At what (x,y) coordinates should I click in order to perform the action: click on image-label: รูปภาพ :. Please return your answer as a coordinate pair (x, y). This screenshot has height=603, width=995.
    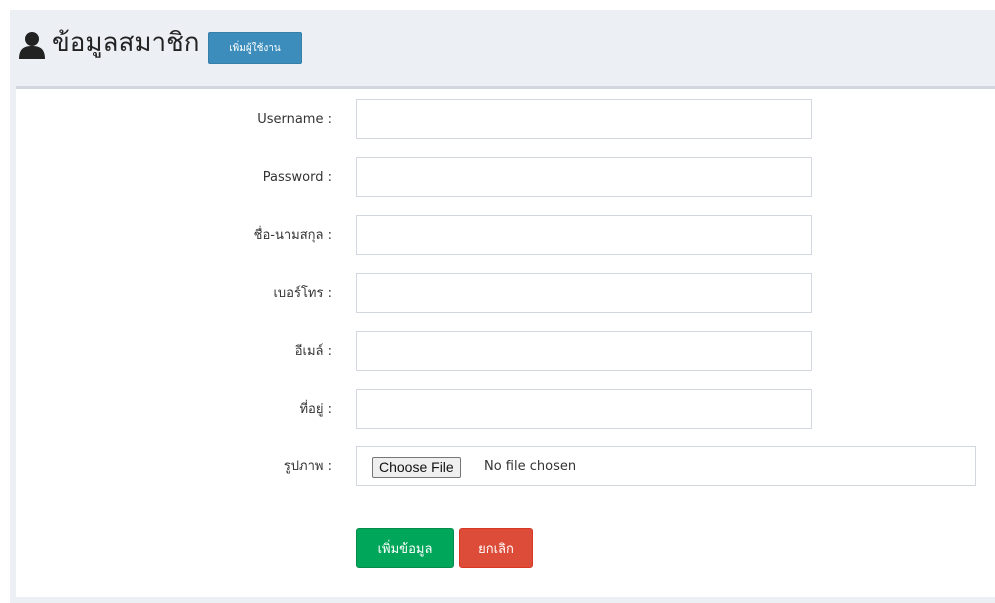
    Looking at the image, I should click on (307, 466).